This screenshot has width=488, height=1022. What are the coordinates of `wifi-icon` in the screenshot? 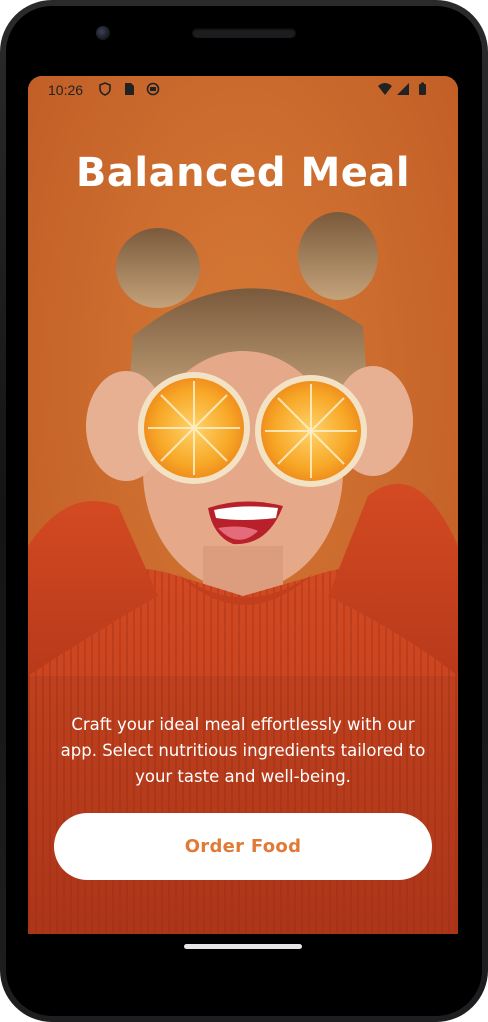 It's located at (385, 89).